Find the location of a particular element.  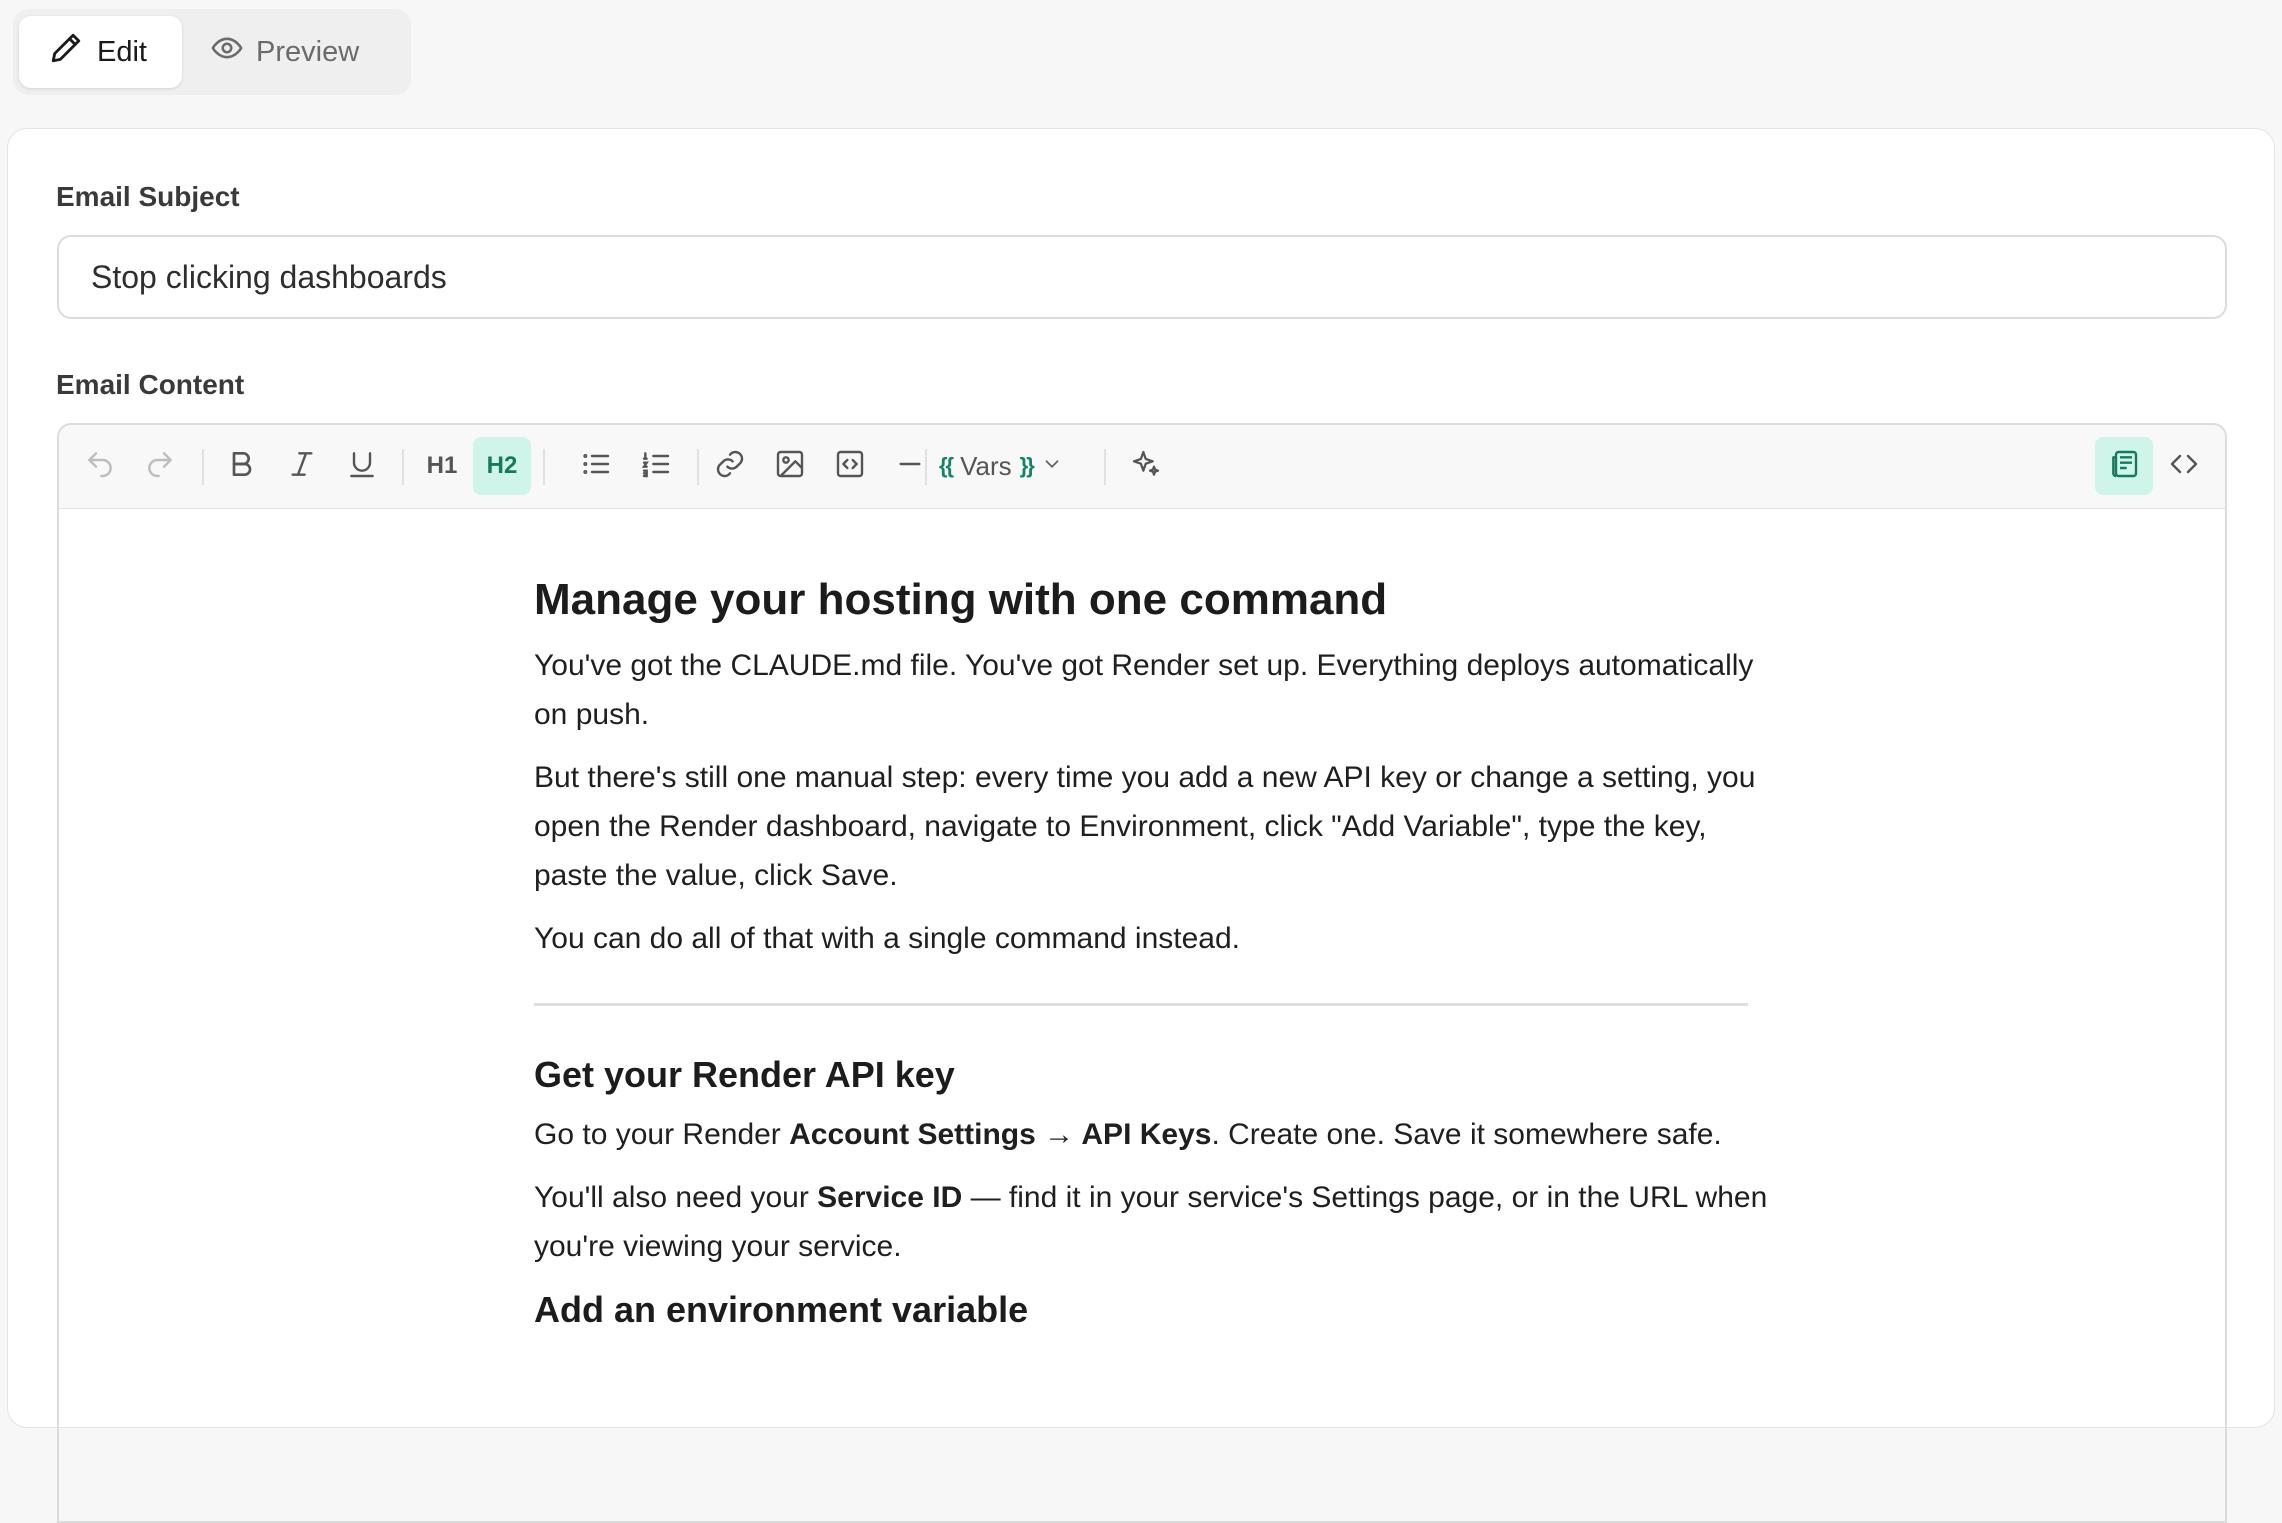

chevron-down-icon is located at coordinates (1052, 466).